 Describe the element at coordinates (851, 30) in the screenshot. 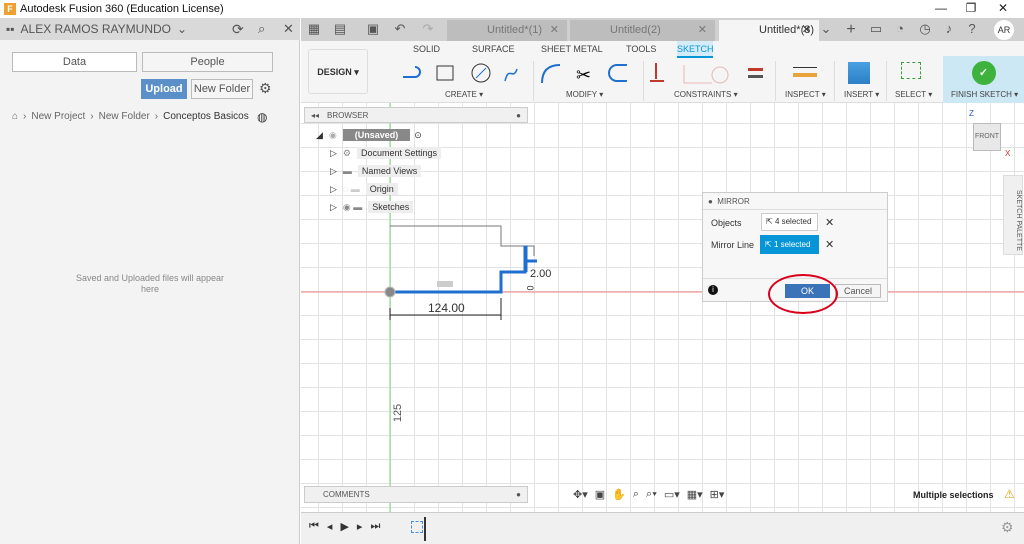

I see `new-tab-icon: +` at that location.